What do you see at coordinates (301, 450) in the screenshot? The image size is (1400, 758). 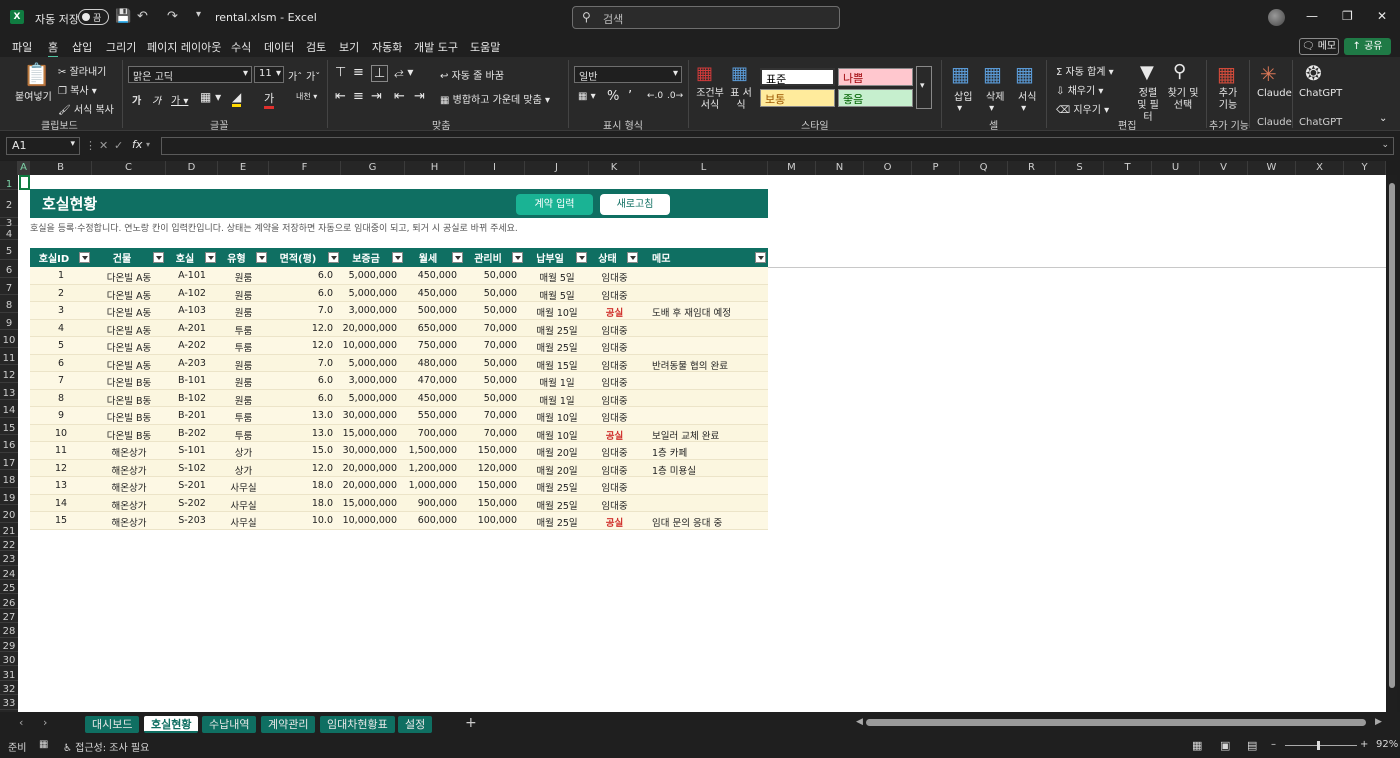 I see `table-cell: 15.0` at bounding box center [301, 450].